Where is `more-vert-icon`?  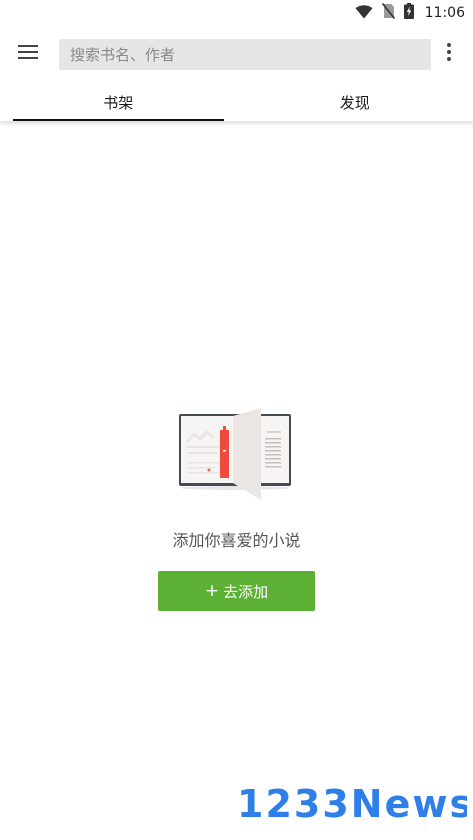 more-vert-icon is located at coordinates (449, 54).